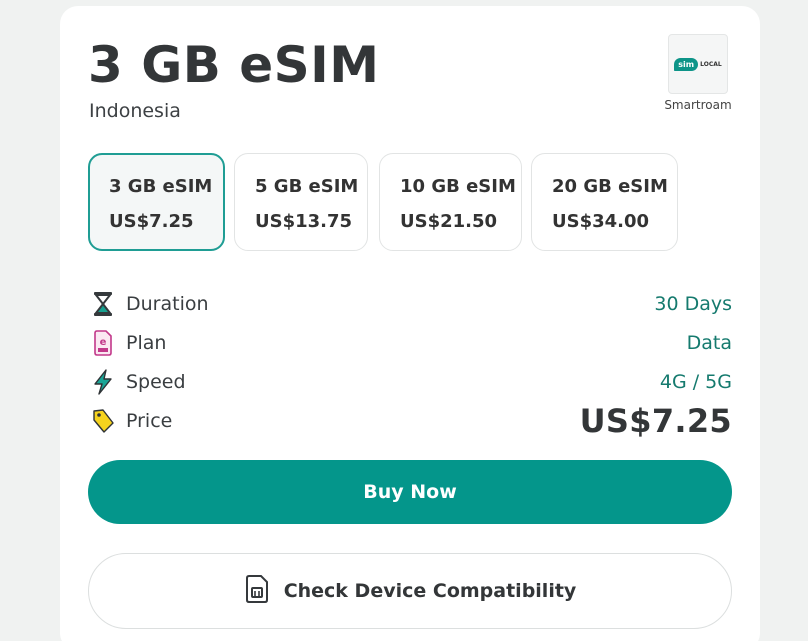  Describe the element at coordinates (601, 221) in the screenshot. I see `plan-price: US$34.00` at that location.